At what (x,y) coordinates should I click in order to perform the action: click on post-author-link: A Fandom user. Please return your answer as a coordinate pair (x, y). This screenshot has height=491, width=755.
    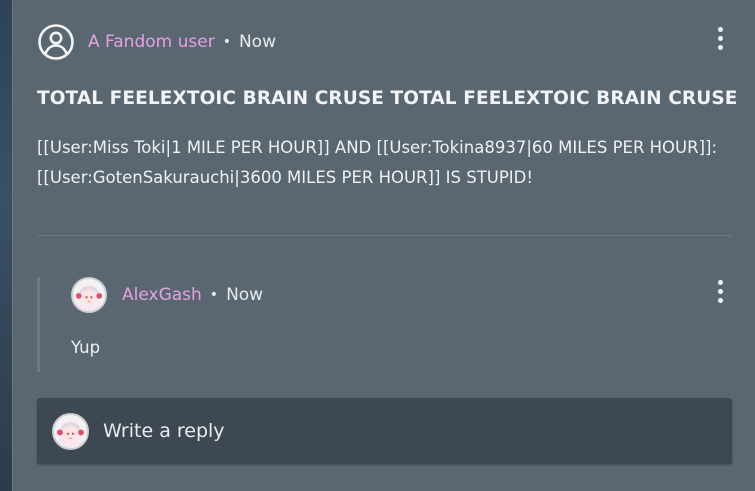
    Looking at the image, I should click on (151, 42).